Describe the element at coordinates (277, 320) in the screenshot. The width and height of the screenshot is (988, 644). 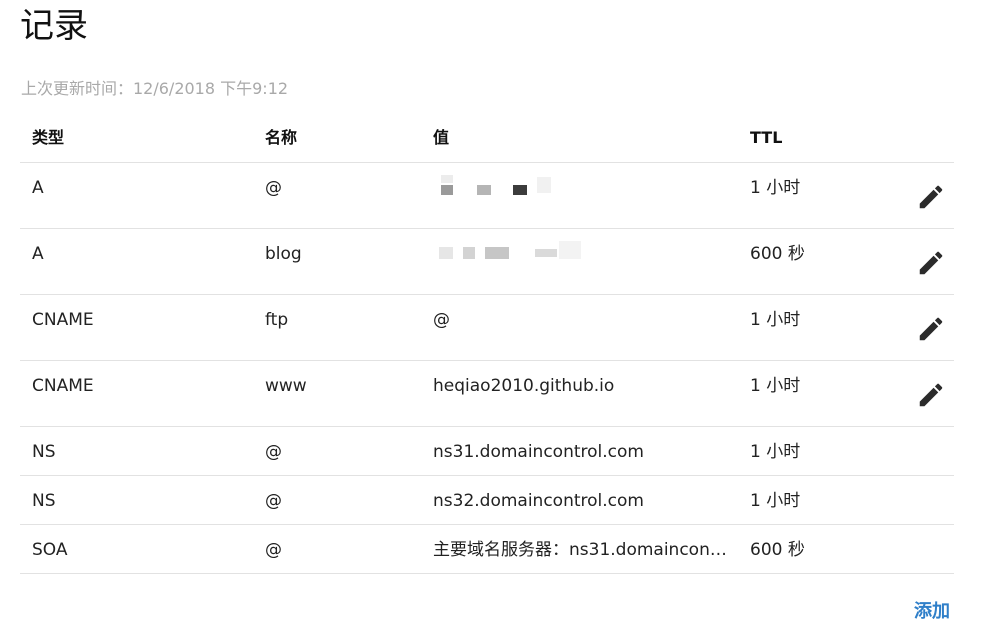
I see `record-name: ftp` at that location.